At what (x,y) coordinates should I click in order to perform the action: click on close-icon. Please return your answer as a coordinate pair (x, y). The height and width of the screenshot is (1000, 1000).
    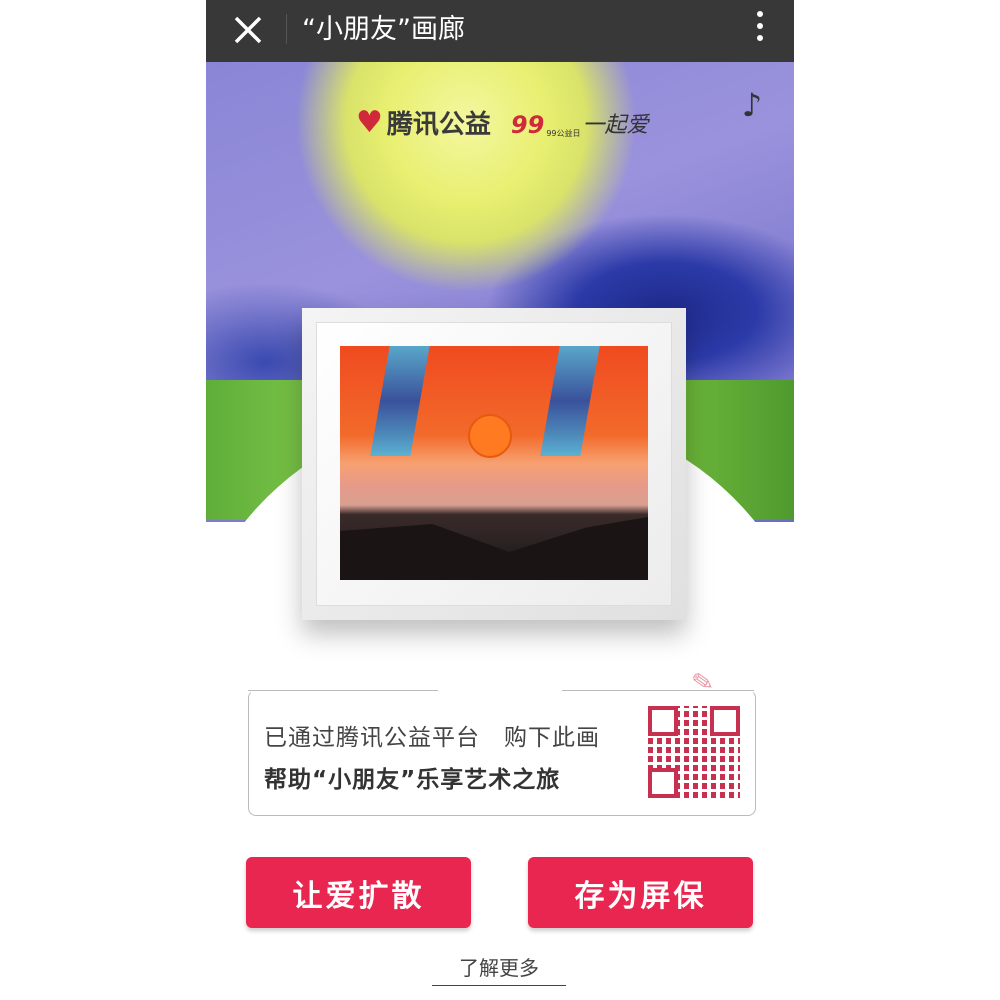
    Looking at the image, I should click on (248, 30).